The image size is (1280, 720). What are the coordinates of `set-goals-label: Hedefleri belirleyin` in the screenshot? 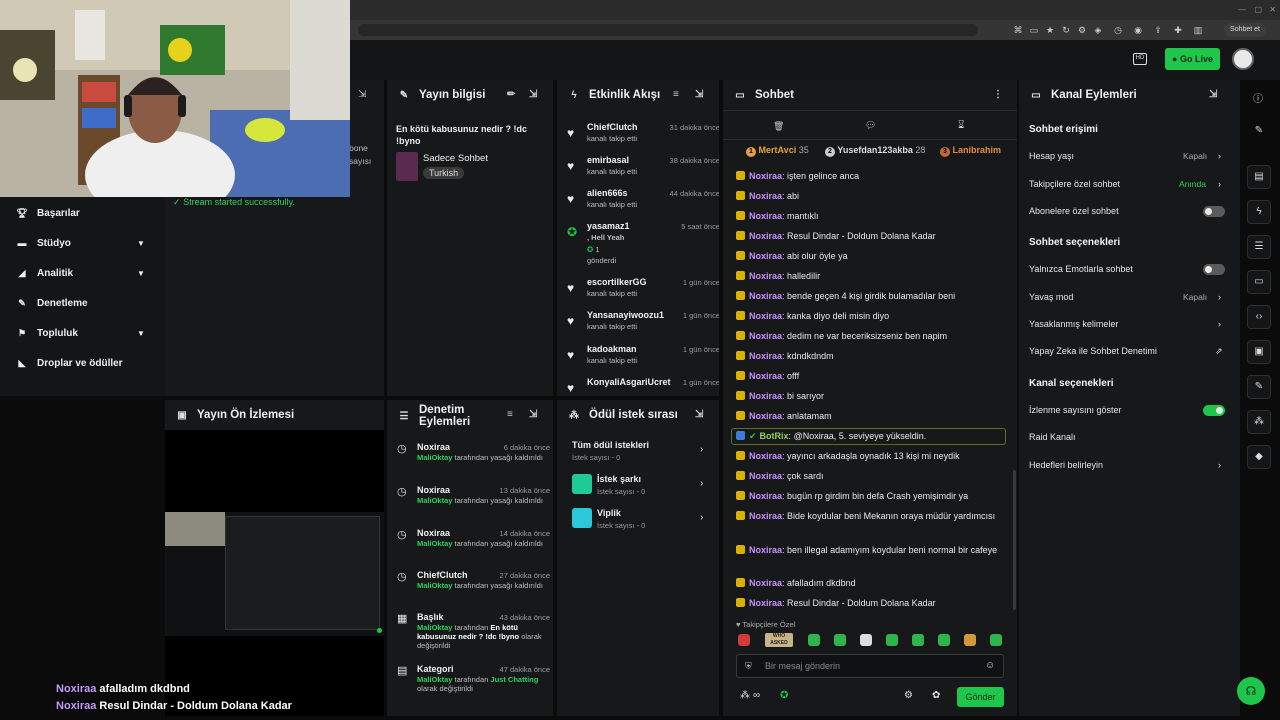 It's located at (1066, 465).